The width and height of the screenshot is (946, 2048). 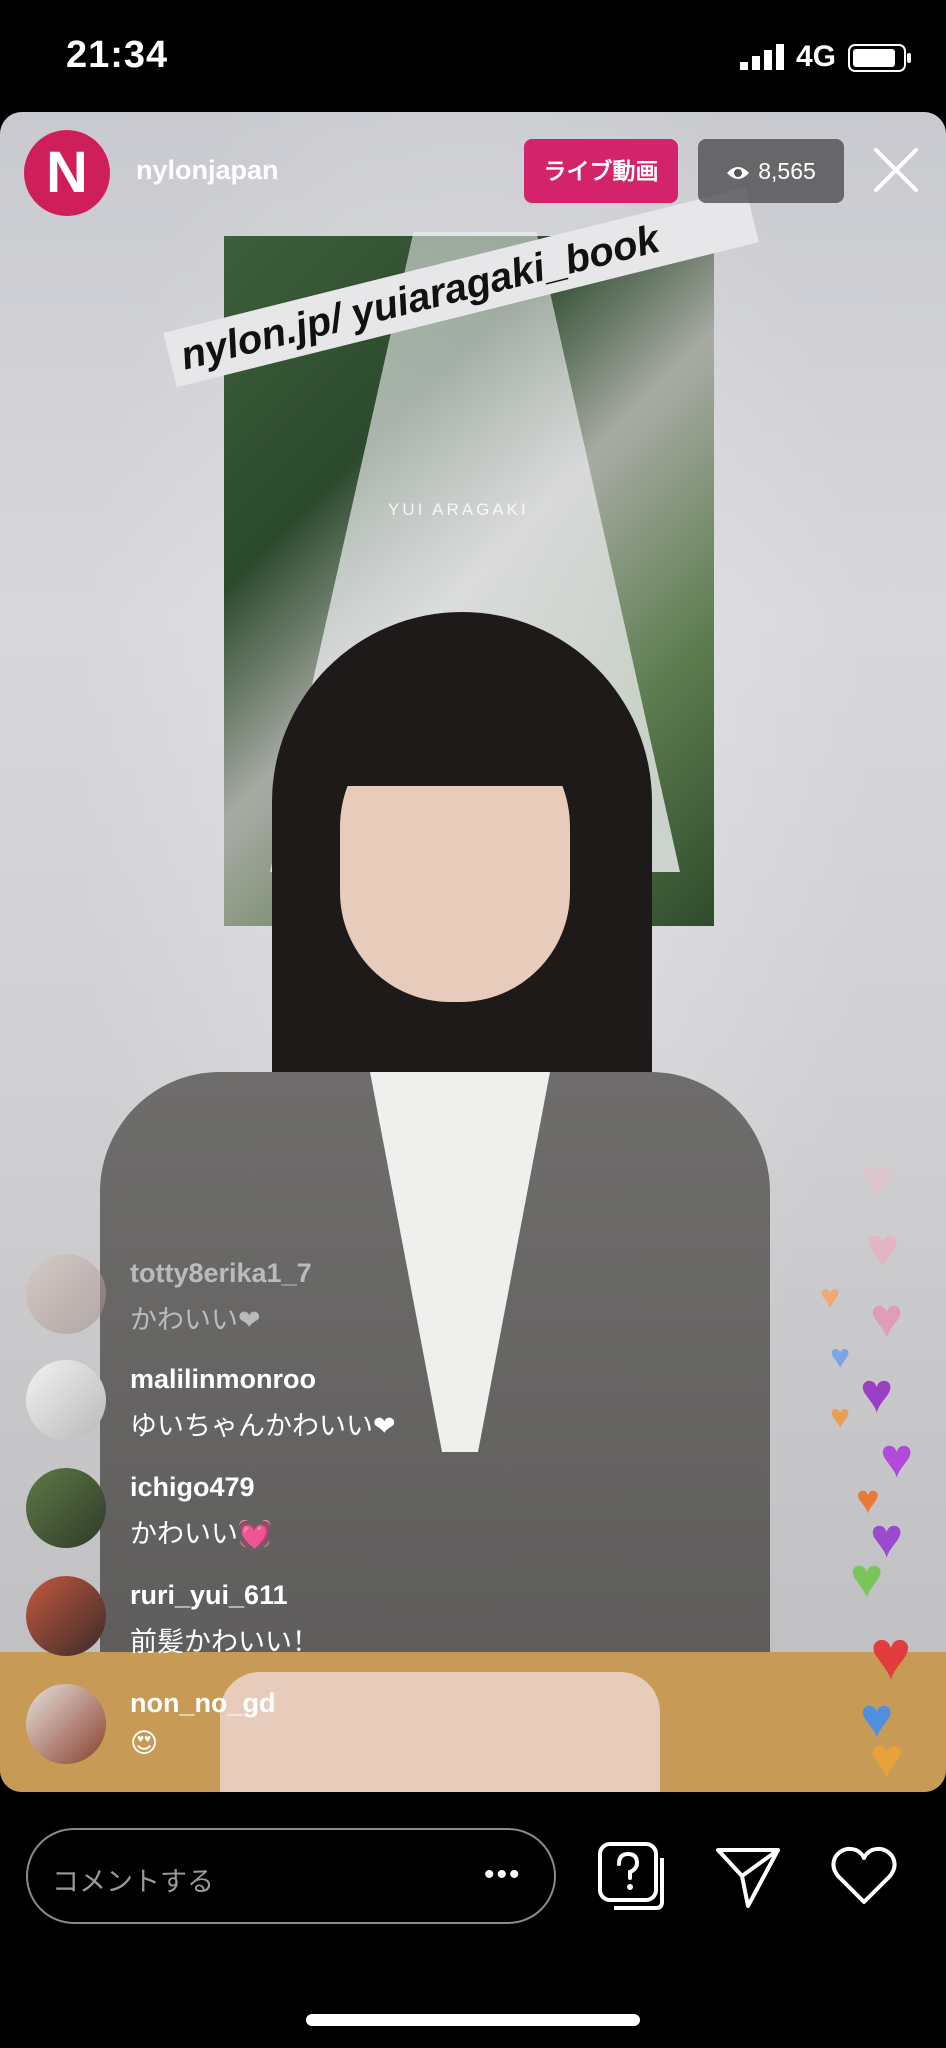 What do you see at coordinates (473, 2020) in the screenshot?
I see `home-indicator` at bounding box center [473, 2020].